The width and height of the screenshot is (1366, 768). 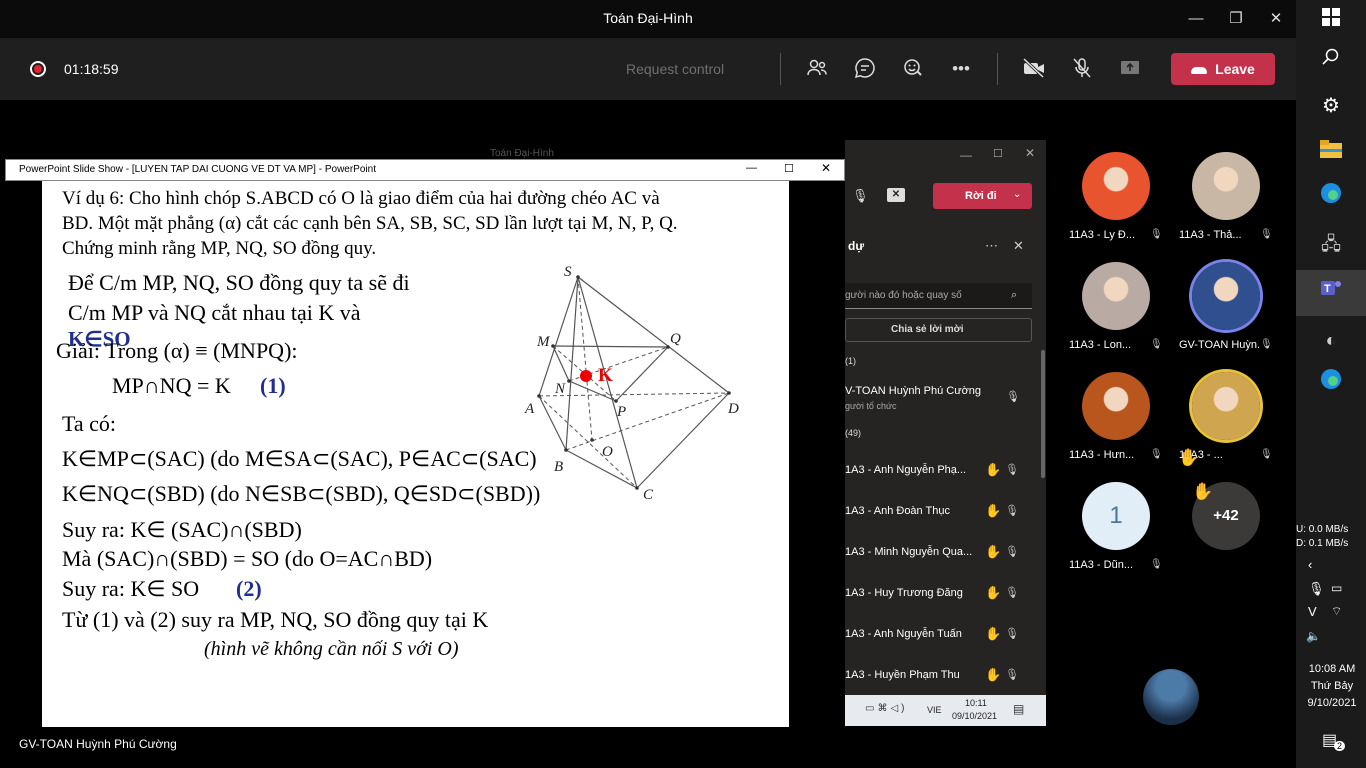 What do you see at coordinates (1331, 20) in the screenshot?
I see `windows-start-icon` at bounding box center [1331, 20].